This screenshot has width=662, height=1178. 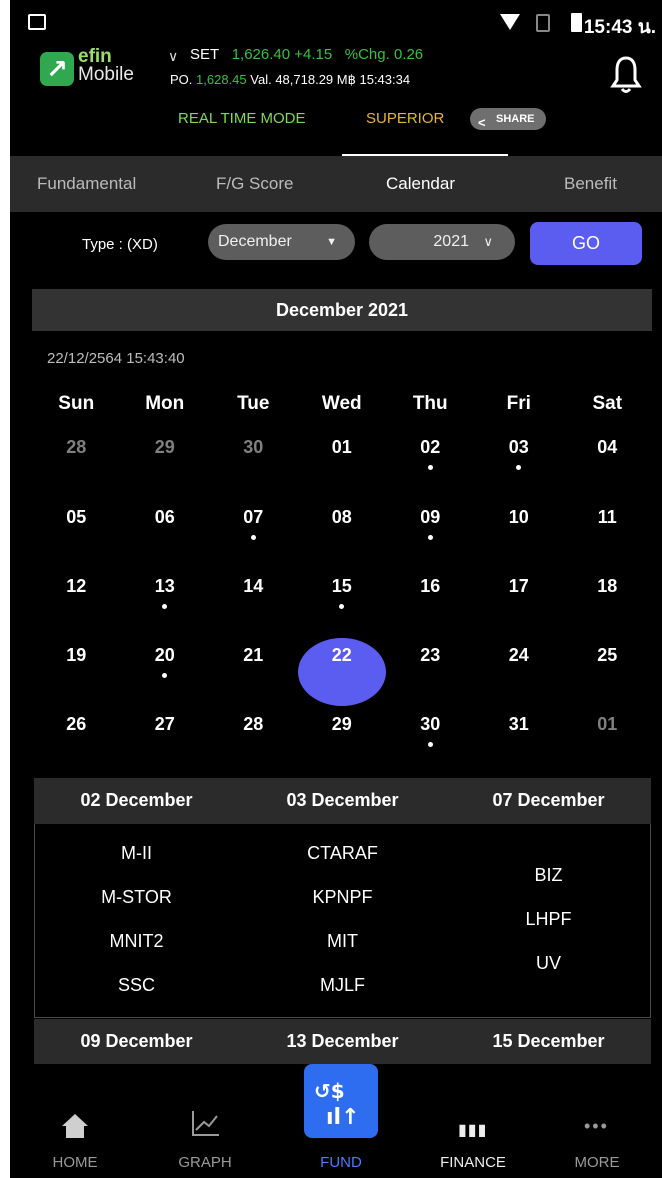 I want to click on calendar-day: 23, so click(x=430, y=655).